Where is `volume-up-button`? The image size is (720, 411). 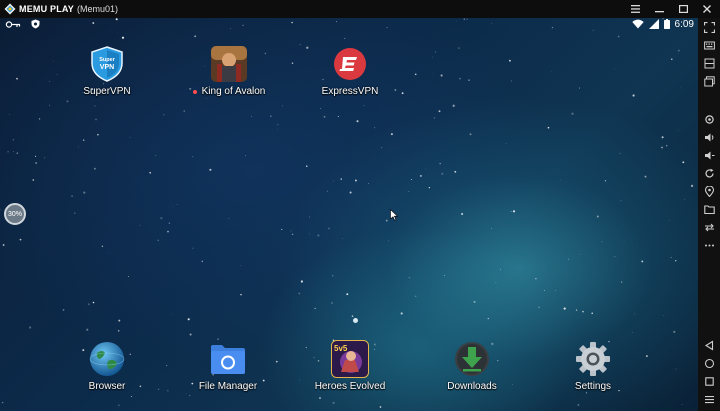 volume-up-button is located at coordinates (709, 137).